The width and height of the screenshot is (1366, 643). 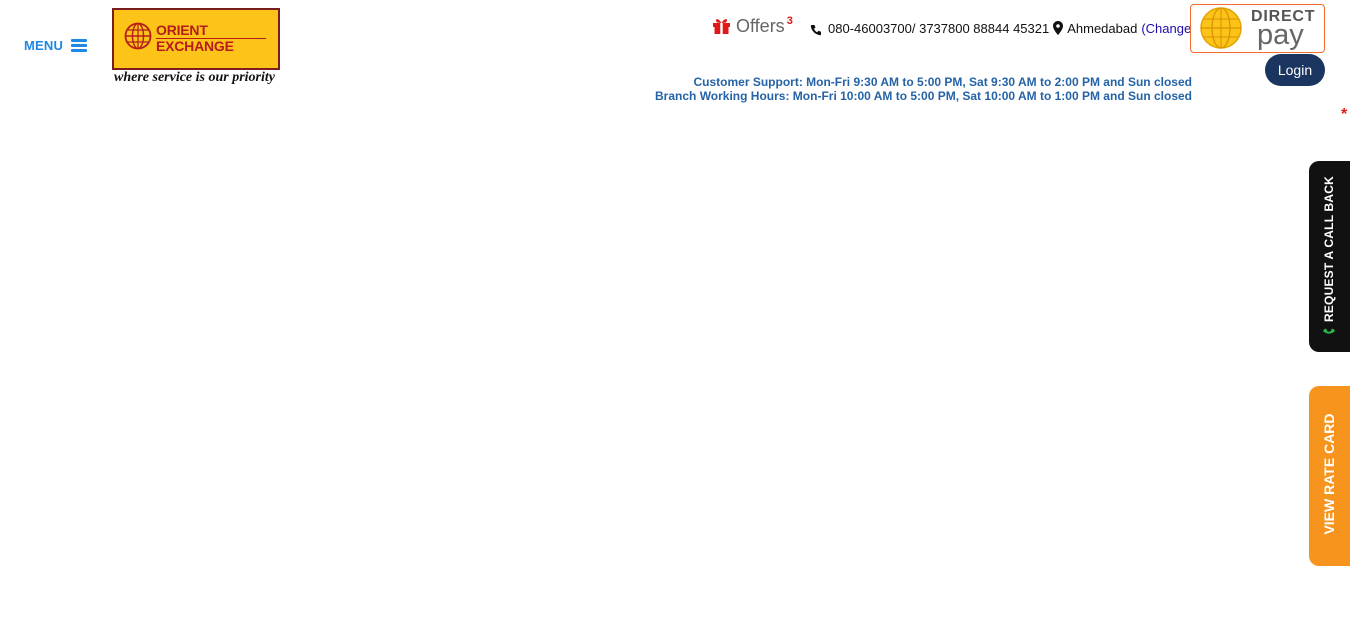 I want to click on current-city: Ahmedabad, so click(x=1102, y=28).